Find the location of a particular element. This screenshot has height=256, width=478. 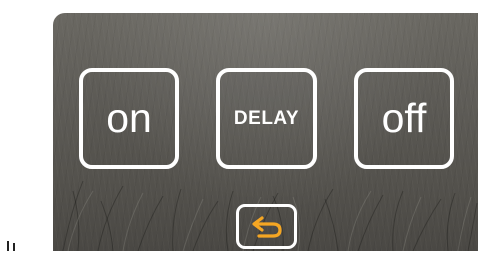

on-button-label: on is located at coordinates (129, 118).